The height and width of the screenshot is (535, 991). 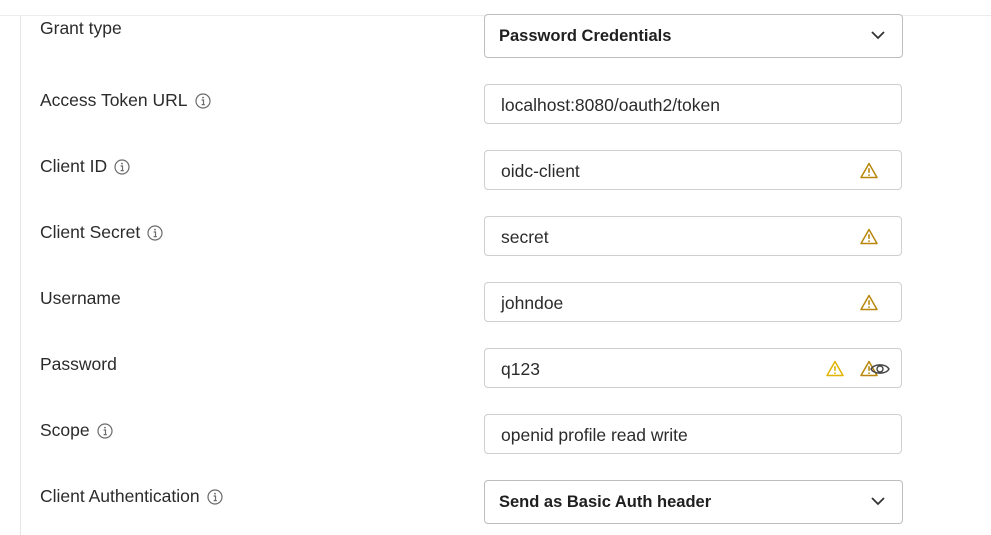 I want to click on scope-input: openid profile read write, so click(x=693, y=434).